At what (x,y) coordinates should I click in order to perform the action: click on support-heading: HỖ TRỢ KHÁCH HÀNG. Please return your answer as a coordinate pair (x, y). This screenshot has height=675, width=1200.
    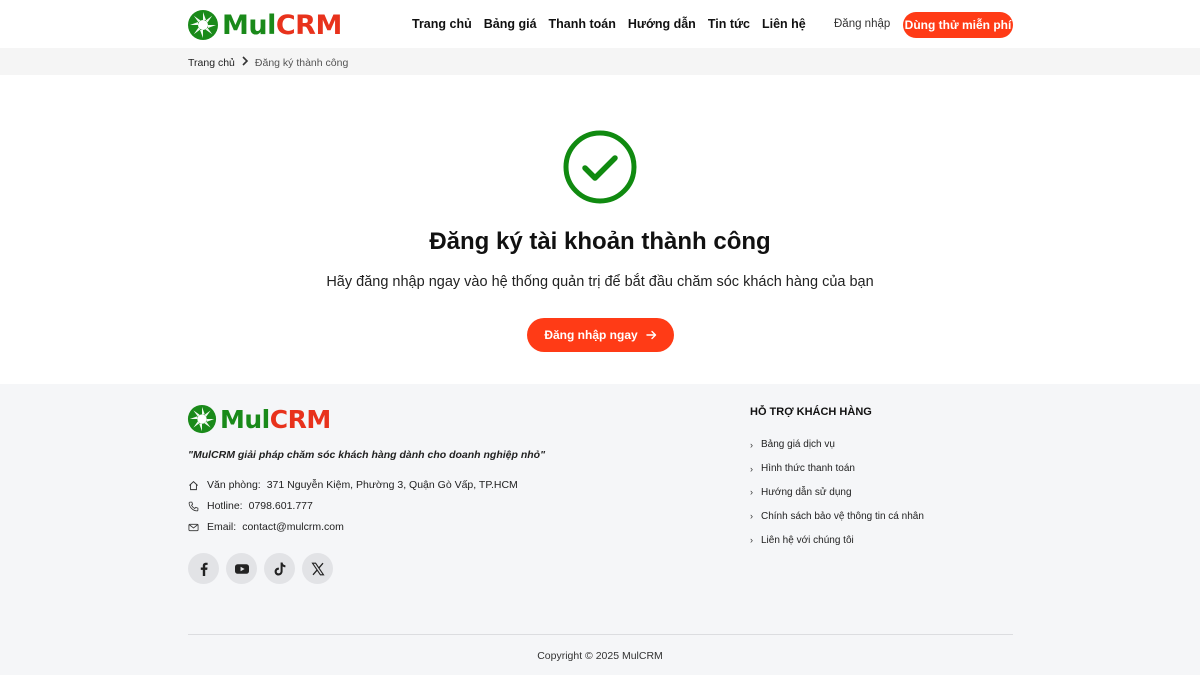
    Looking at the image, I should click on (811, 412).